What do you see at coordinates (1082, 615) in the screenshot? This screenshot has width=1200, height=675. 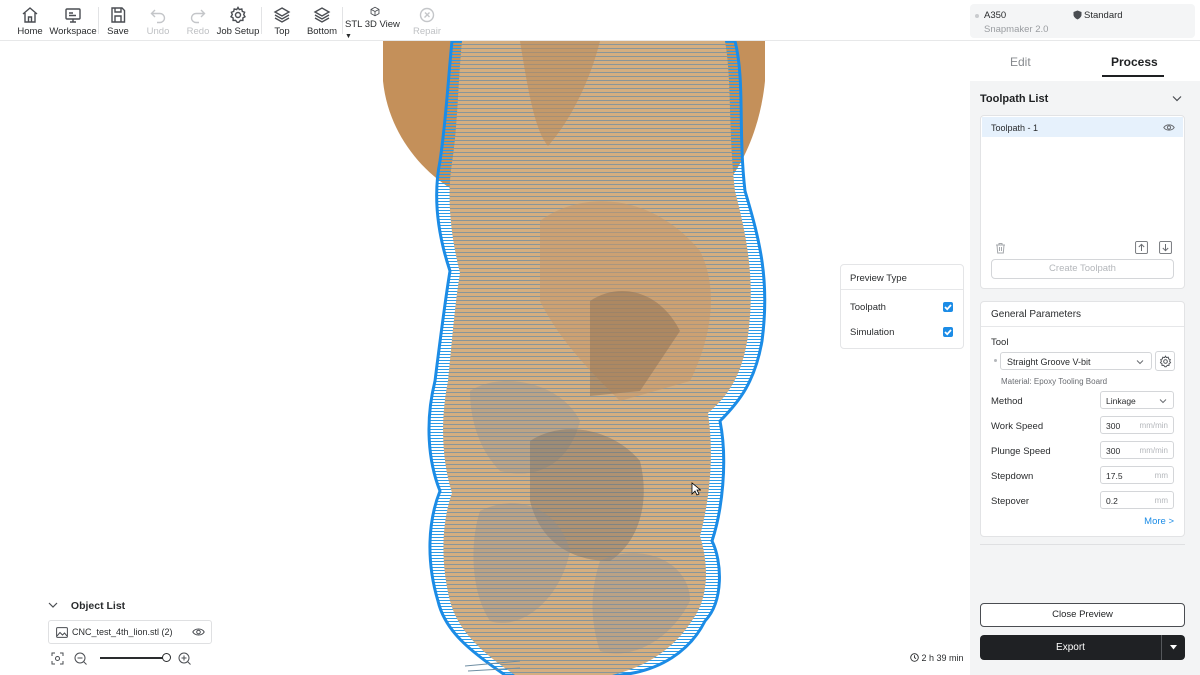 I see `close-preview-button: Close Preview` at bounding box center [1082, 615].